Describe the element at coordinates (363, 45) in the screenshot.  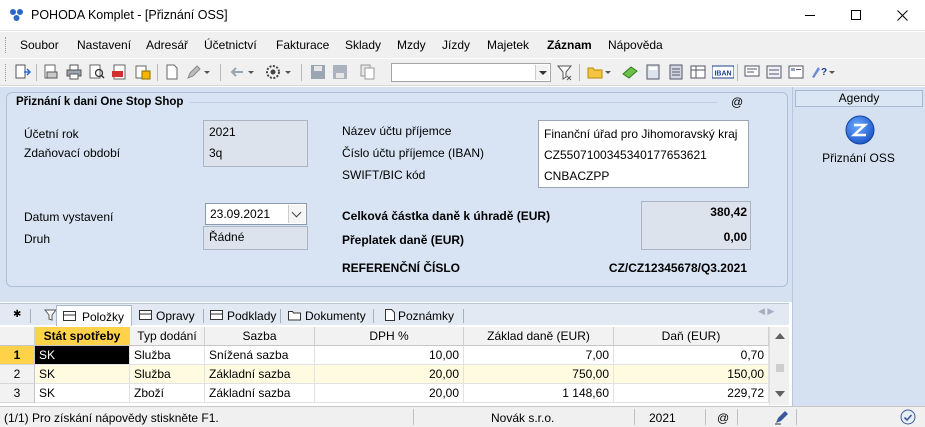
I see `menu-sklady: Sklady` at that location.